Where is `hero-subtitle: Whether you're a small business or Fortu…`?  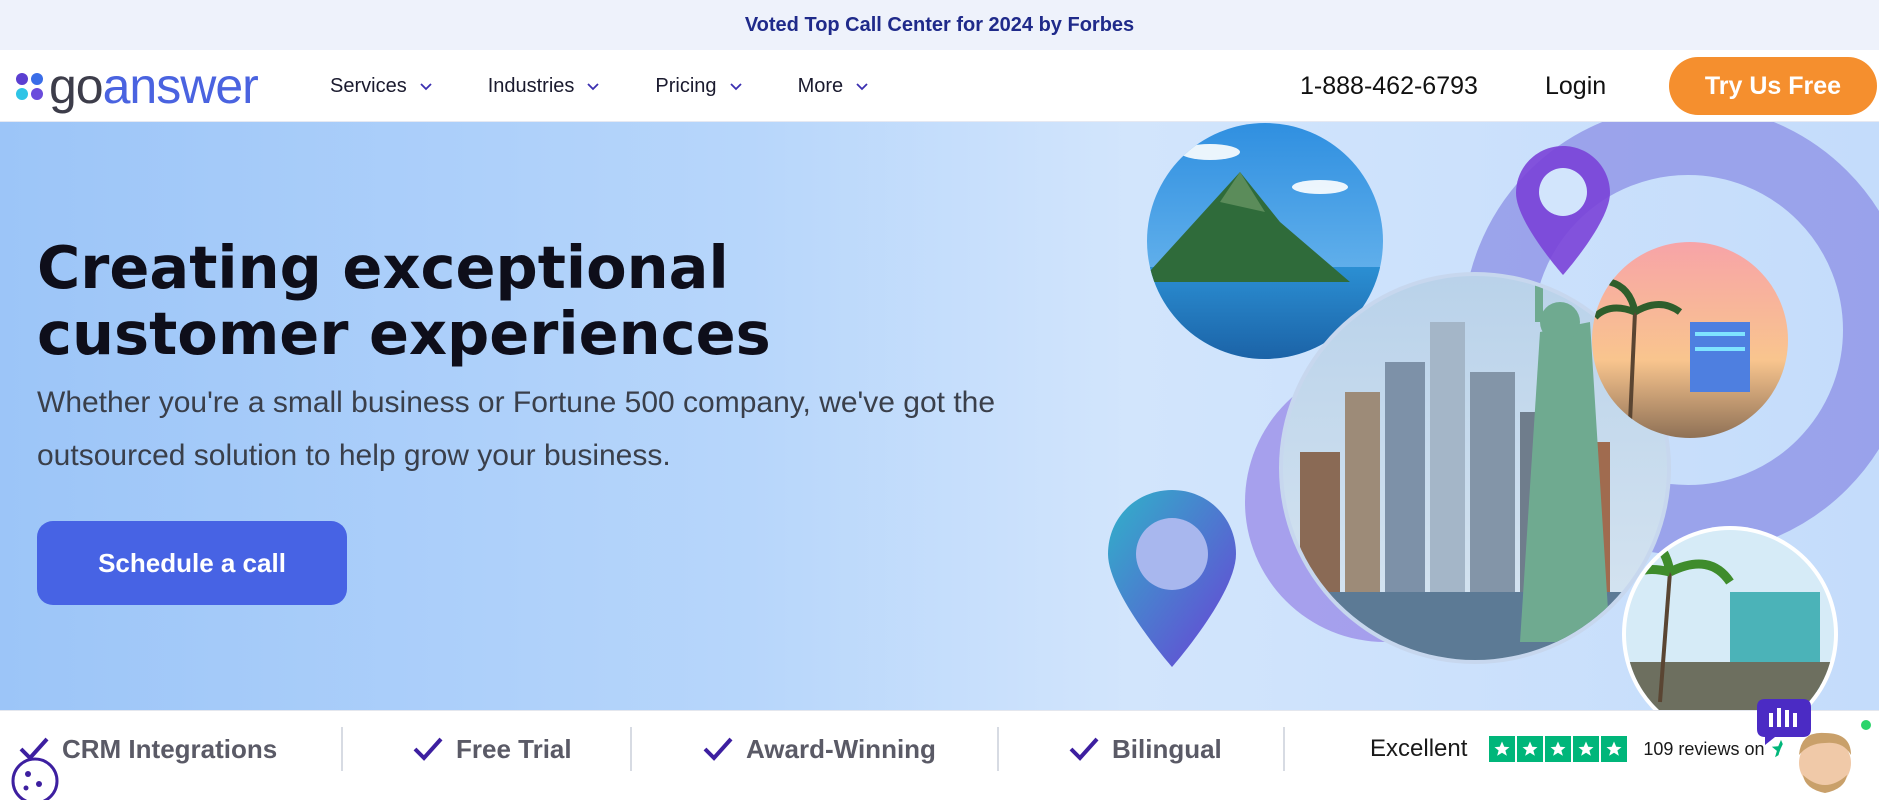
hero-subtitle: Whether you're a small business or Fortu… is located at coordinates (516, 429).